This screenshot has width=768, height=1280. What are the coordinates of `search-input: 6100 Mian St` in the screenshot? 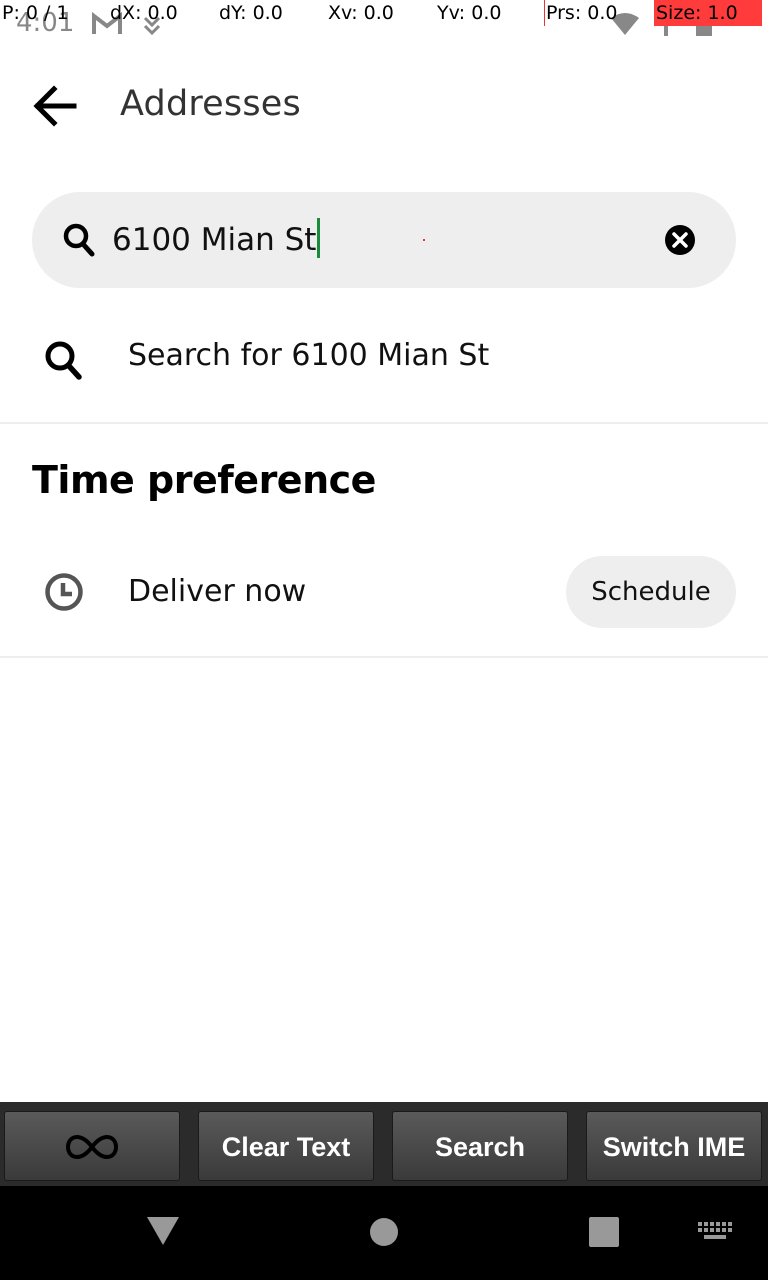 It's located at (216, 238).